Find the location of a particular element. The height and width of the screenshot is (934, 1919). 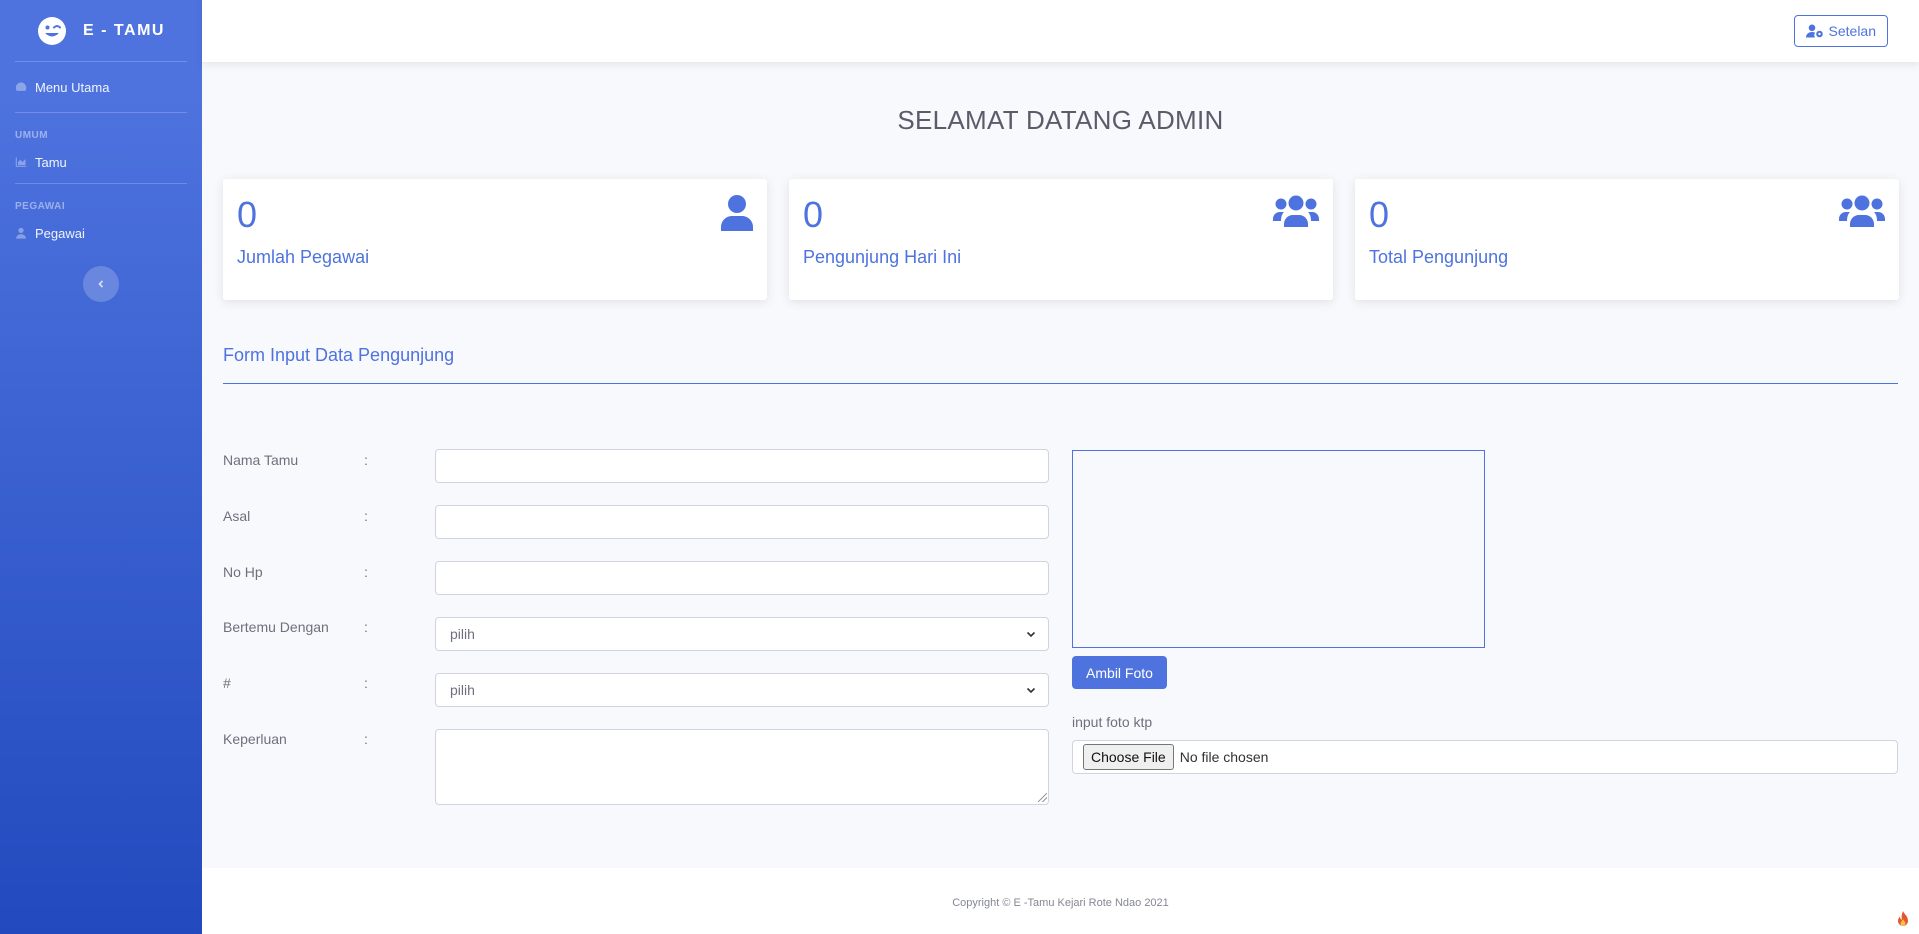

fire-icon is located at coordinates (1903, 919).